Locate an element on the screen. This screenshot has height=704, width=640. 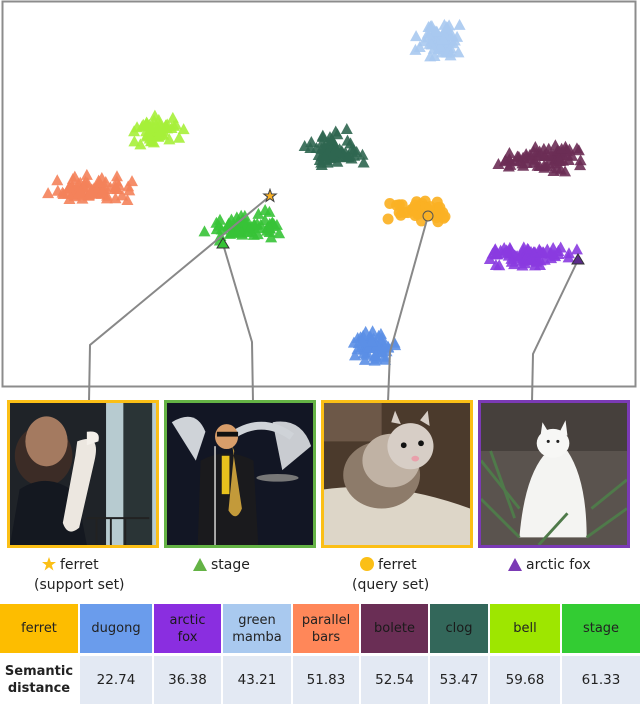
legend-support-ferret: ferret (support set) is located at coordinates (79, 575).